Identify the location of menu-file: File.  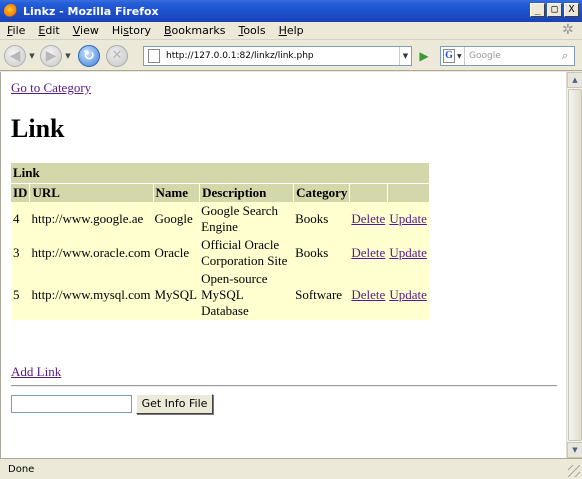
(15, 30).